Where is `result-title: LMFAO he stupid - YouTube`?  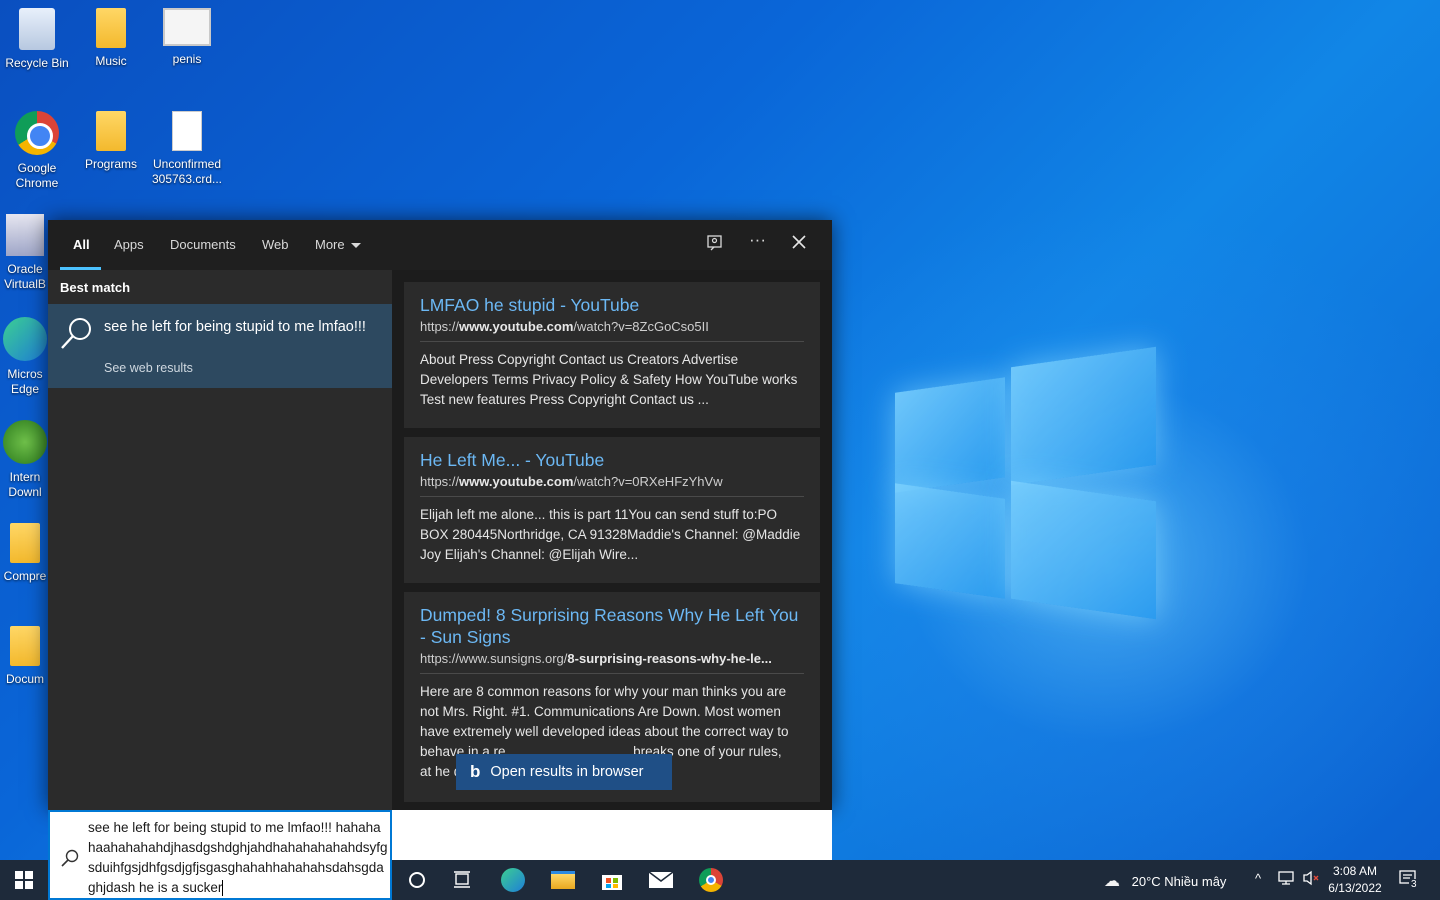 result-title: LMFAO he stupid - YouTube is located at coordinates (612, 305).